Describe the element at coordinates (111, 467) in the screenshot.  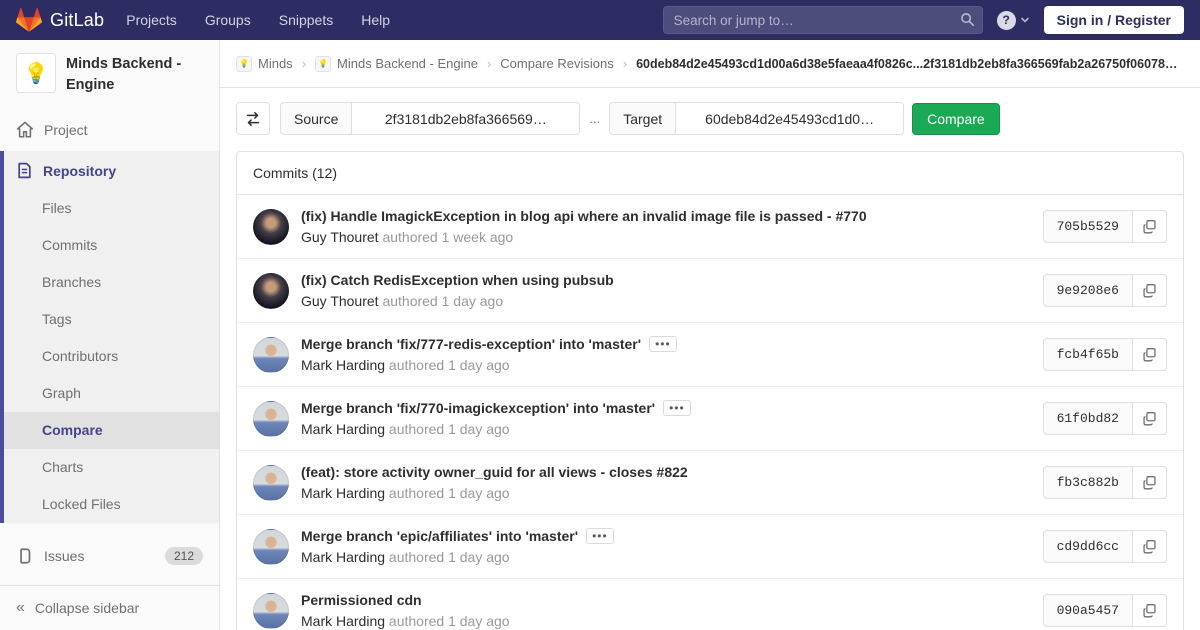
I see `sidebar-subitem: Charts` at that location.